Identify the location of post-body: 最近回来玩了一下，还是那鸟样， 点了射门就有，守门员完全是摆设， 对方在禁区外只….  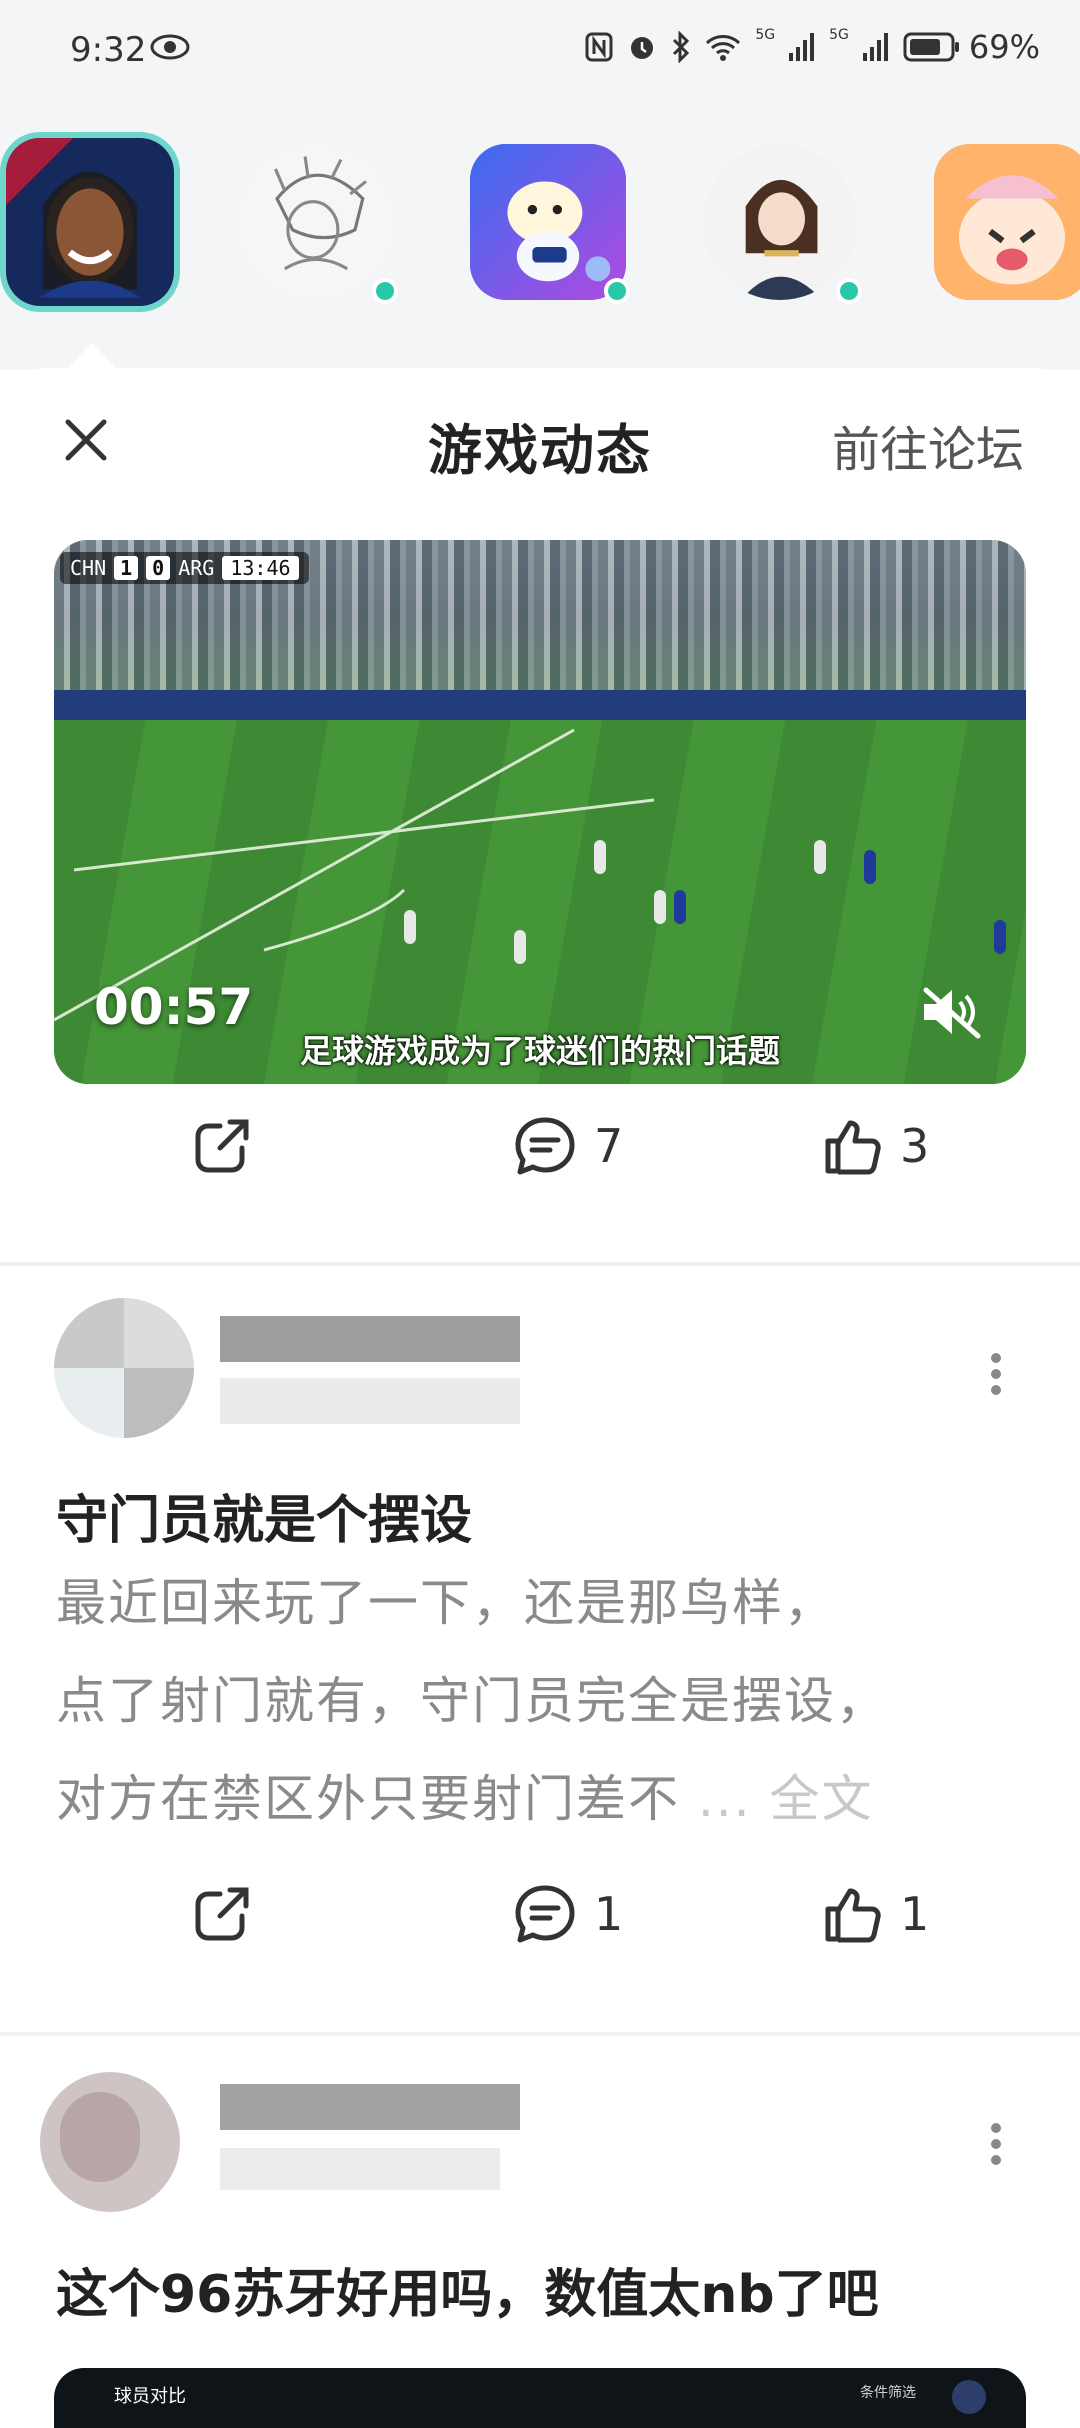
(546, 1701).